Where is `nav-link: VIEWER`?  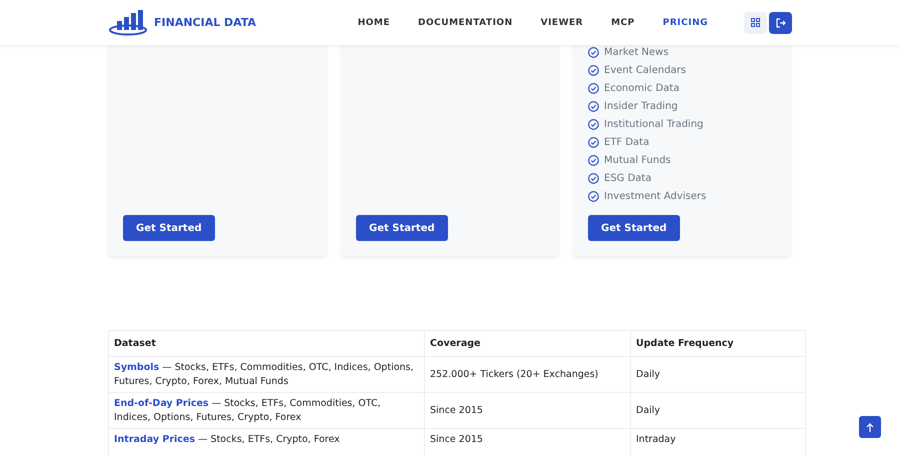 nav-link: VIEWER is located at coordinates (562, 23).